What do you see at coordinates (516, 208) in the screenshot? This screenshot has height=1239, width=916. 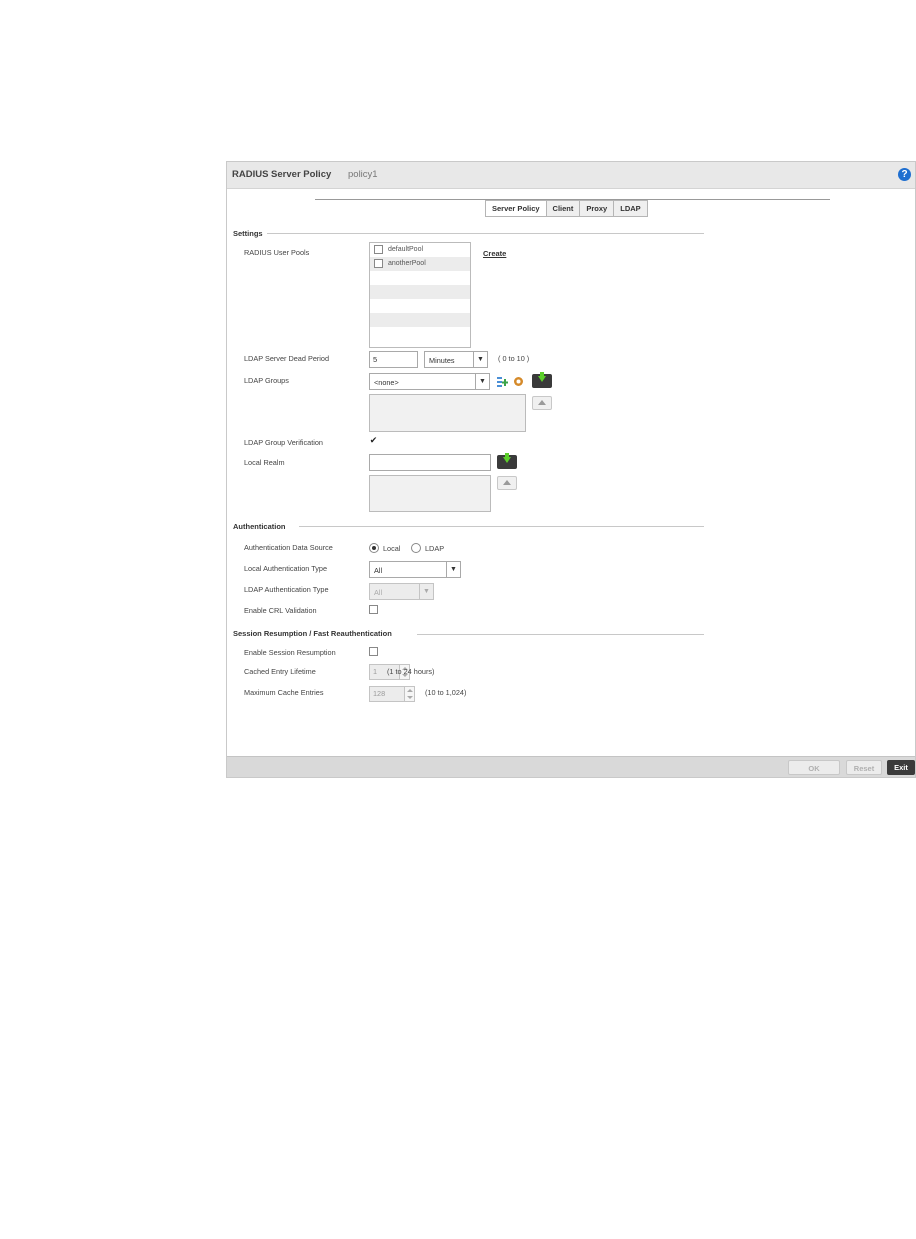 I see `tab-server-policy: Server Policy` at bounding box center [516, 208].